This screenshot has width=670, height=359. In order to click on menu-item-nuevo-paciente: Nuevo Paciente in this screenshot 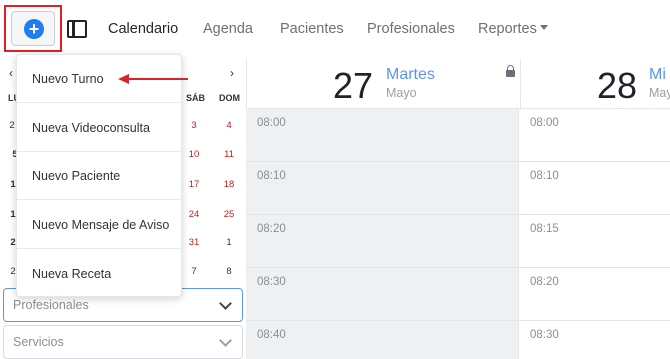, I will do `click(99, 176)`.